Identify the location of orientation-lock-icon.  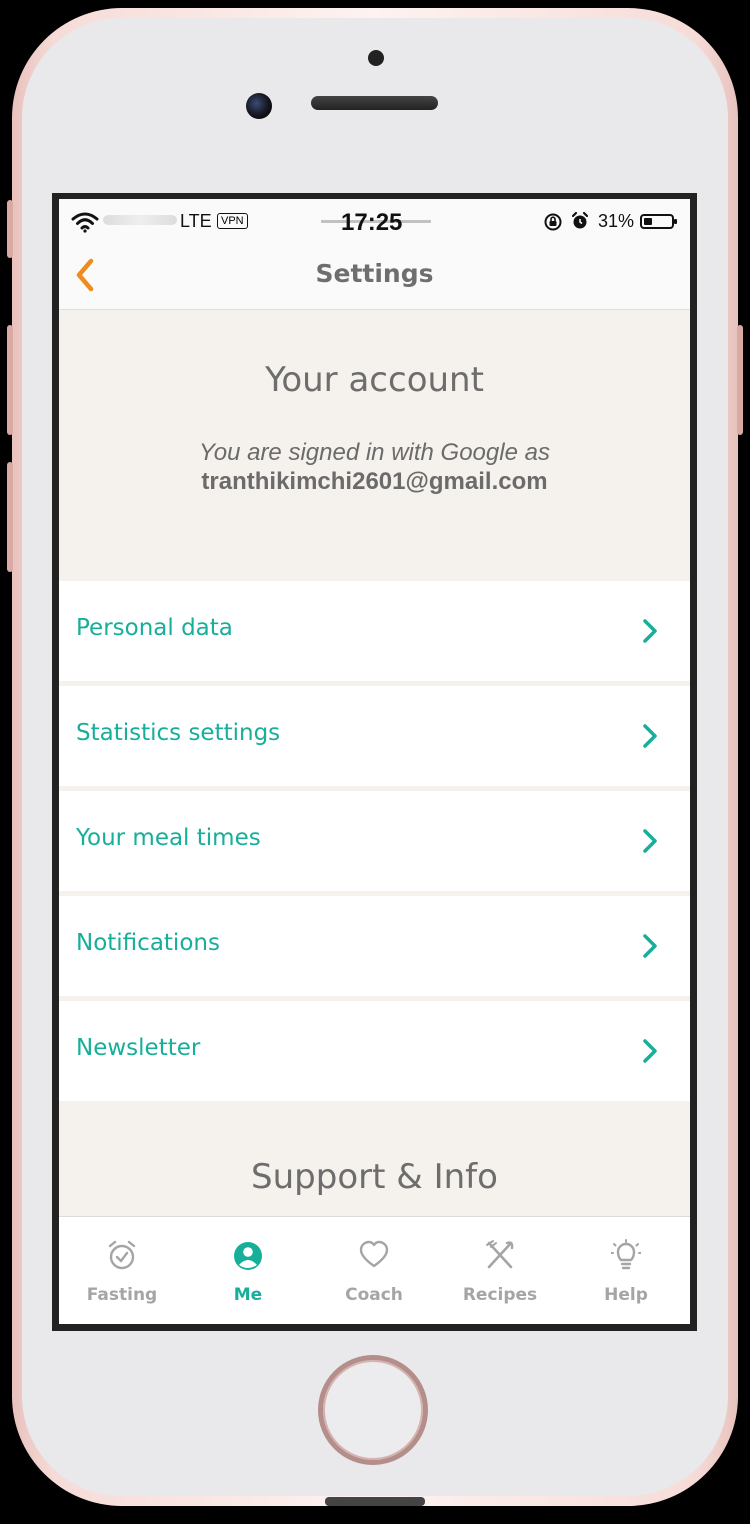
(553, 222).